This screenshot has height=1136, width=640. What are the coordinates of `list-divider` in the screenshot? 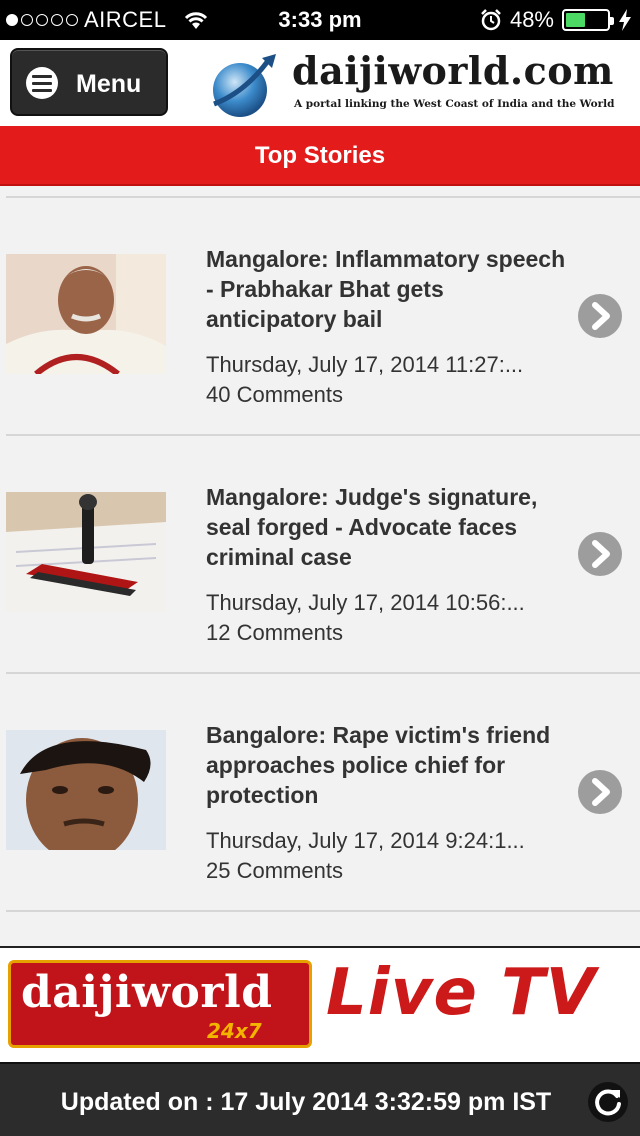 It's located at (323, 928).